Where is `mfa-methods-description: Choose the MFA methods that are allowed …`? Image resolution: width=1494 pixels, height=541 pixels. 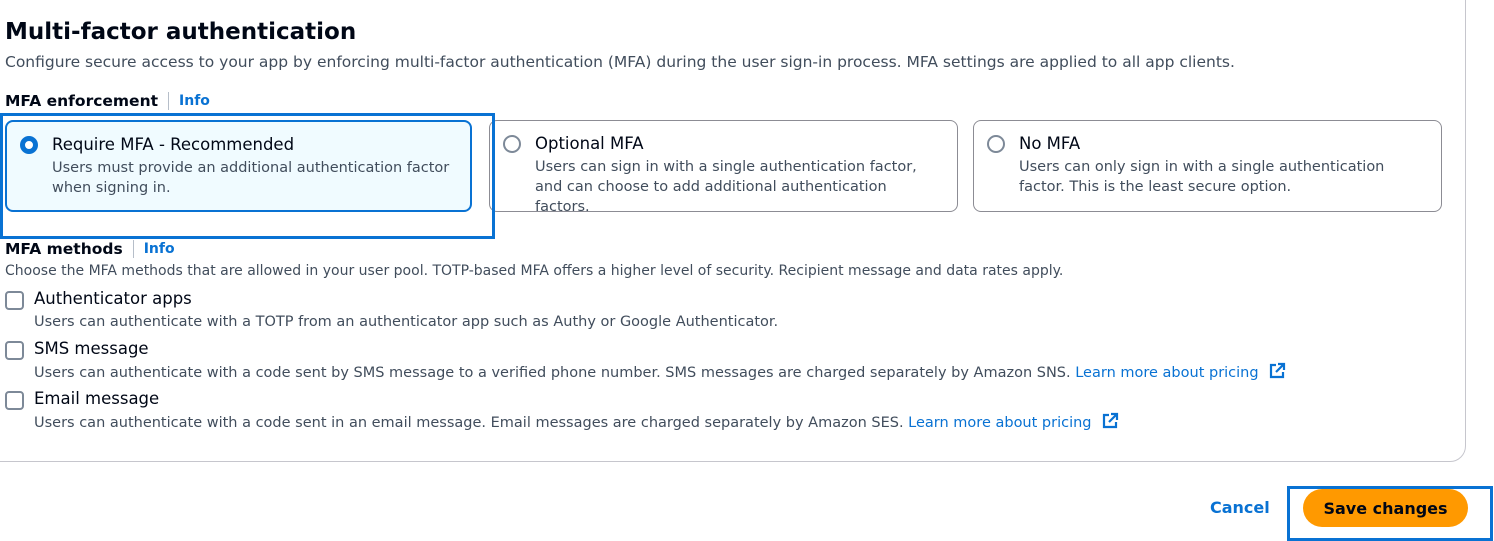 mfa-methods-description: Choose the MFA methods that are allowed … is located at coordinates (534, 271).